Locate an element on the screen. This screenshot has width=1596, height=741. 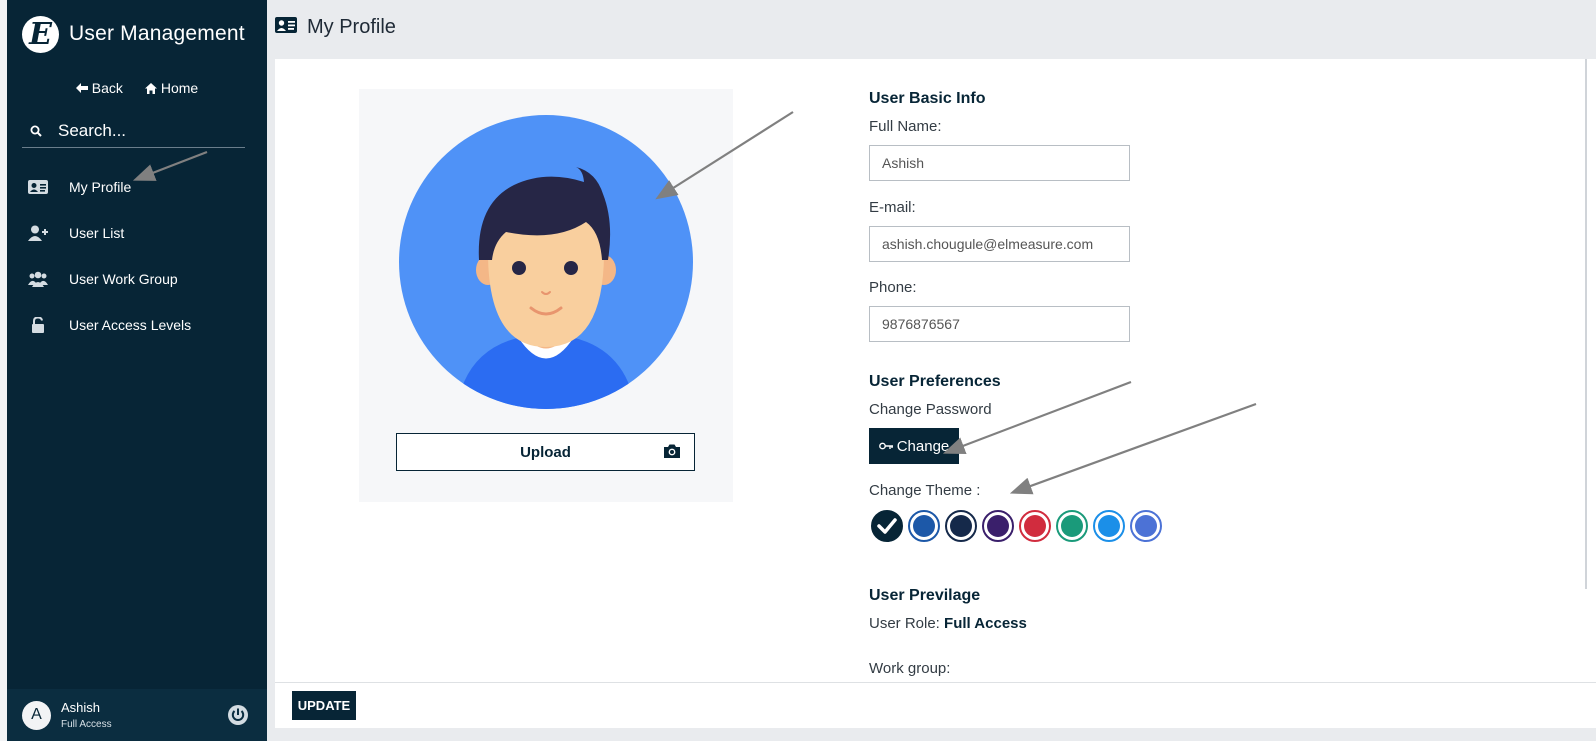
basic-info-title: User Basic Info is located at coordinates (927, 98).